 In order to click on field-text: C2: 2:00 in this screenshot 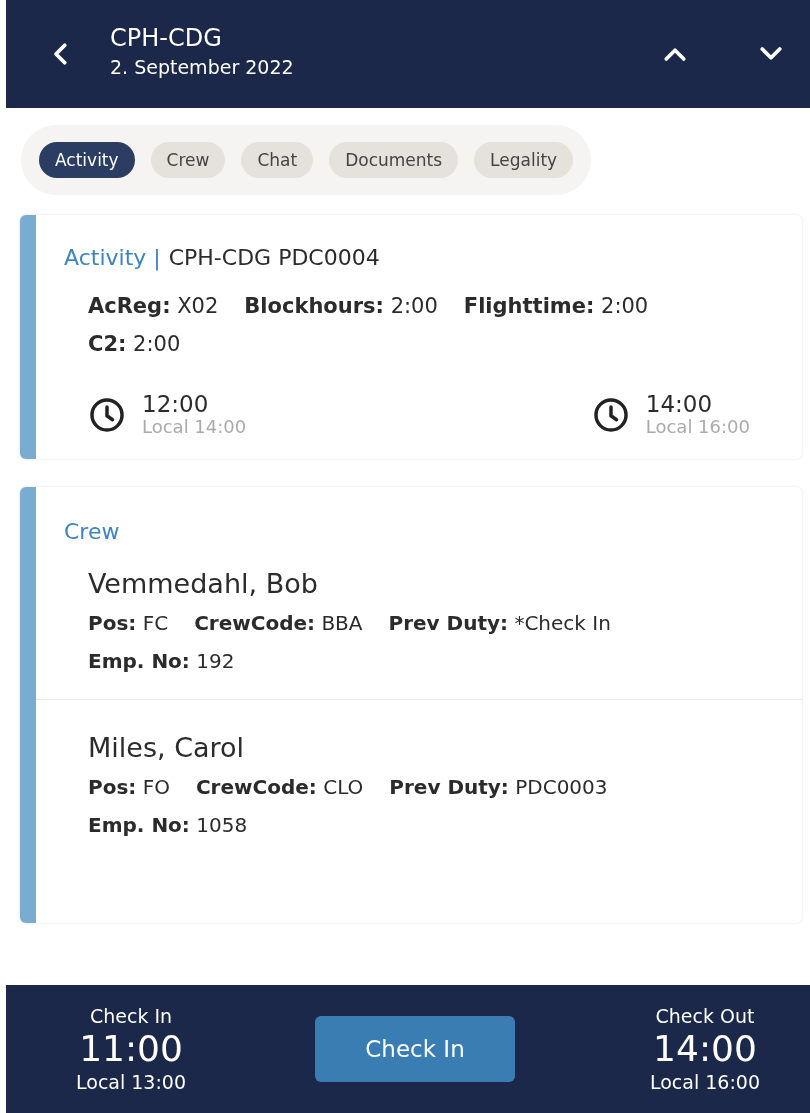, I will do `click(134, 344)`.